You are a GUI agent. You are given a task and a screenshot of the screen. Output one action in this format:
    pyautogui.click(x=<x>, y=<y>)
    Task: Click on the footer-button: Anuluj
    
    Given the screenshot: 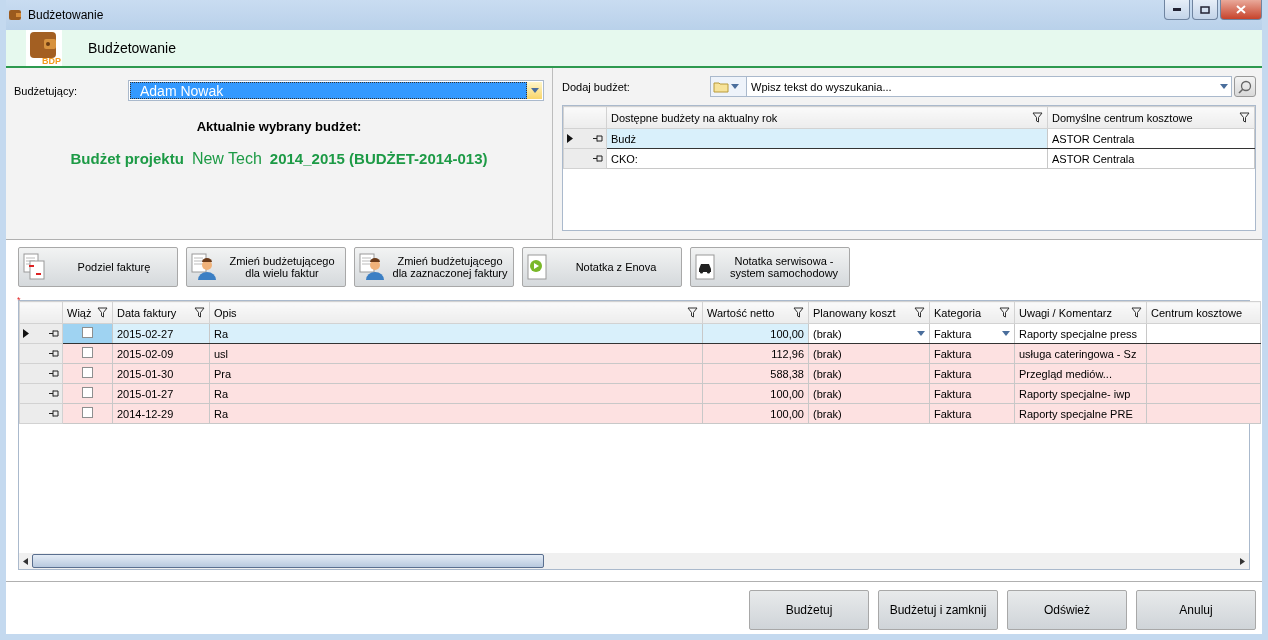 What is the action you would take?
    pyautogui.click(x=1196, y=610)
    